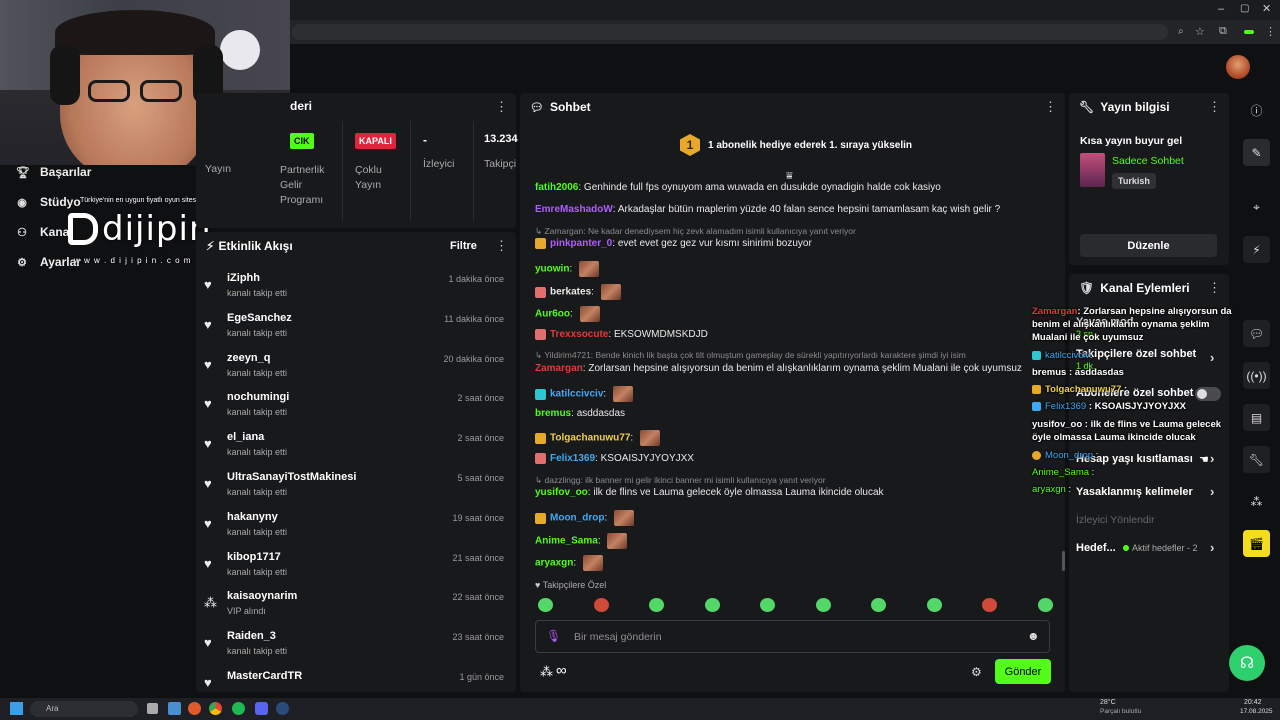 This screenshot has height=720, width=1280. Describe the element at coordinates (1256, 152) in the screenshot. I see `pencil-icon: ✎` at that location.